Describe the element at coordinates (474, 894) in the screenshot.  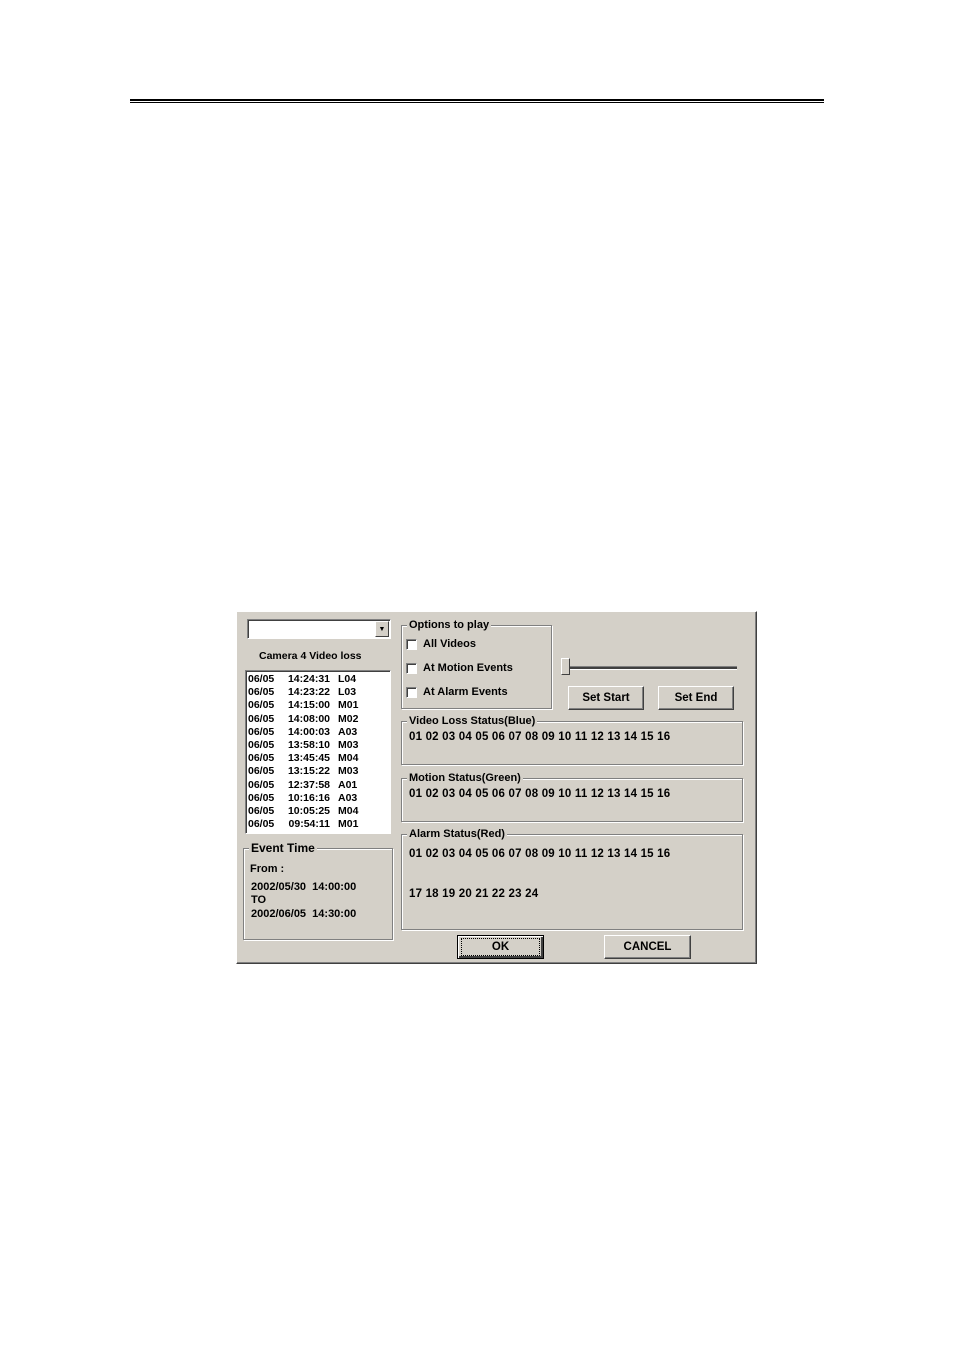
I see `alarm-channels-row2: 17 18 19 20 21 22 23 24` at that location.